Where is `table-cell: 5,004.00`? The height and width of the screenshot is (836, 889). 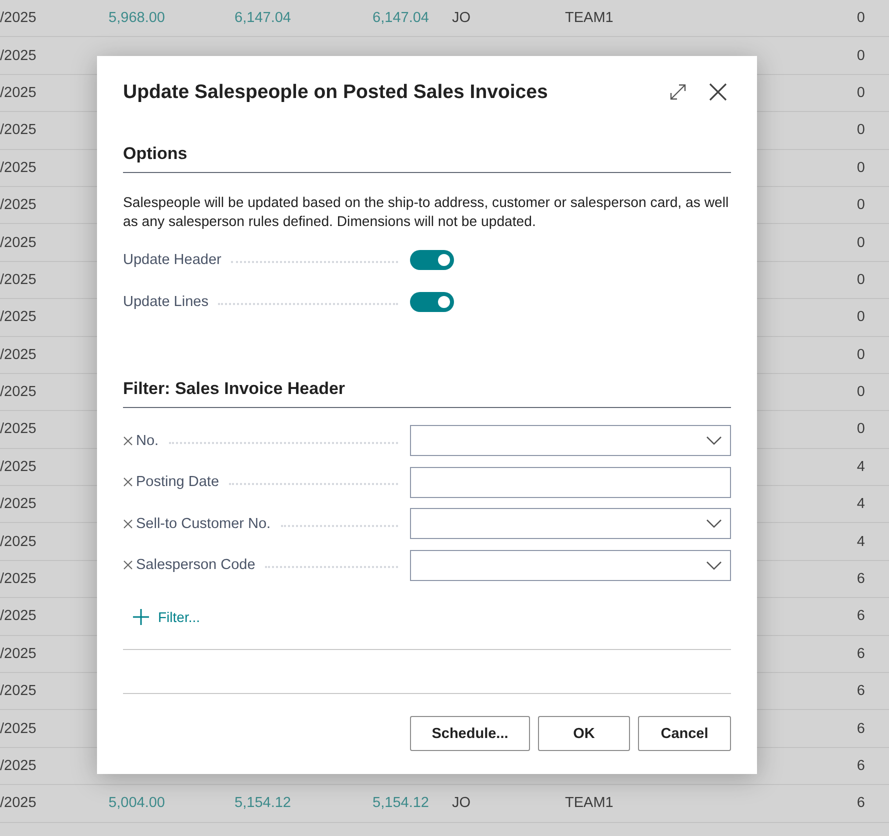
table-cell: 5,004.00 is located at coordinates (136, 803).